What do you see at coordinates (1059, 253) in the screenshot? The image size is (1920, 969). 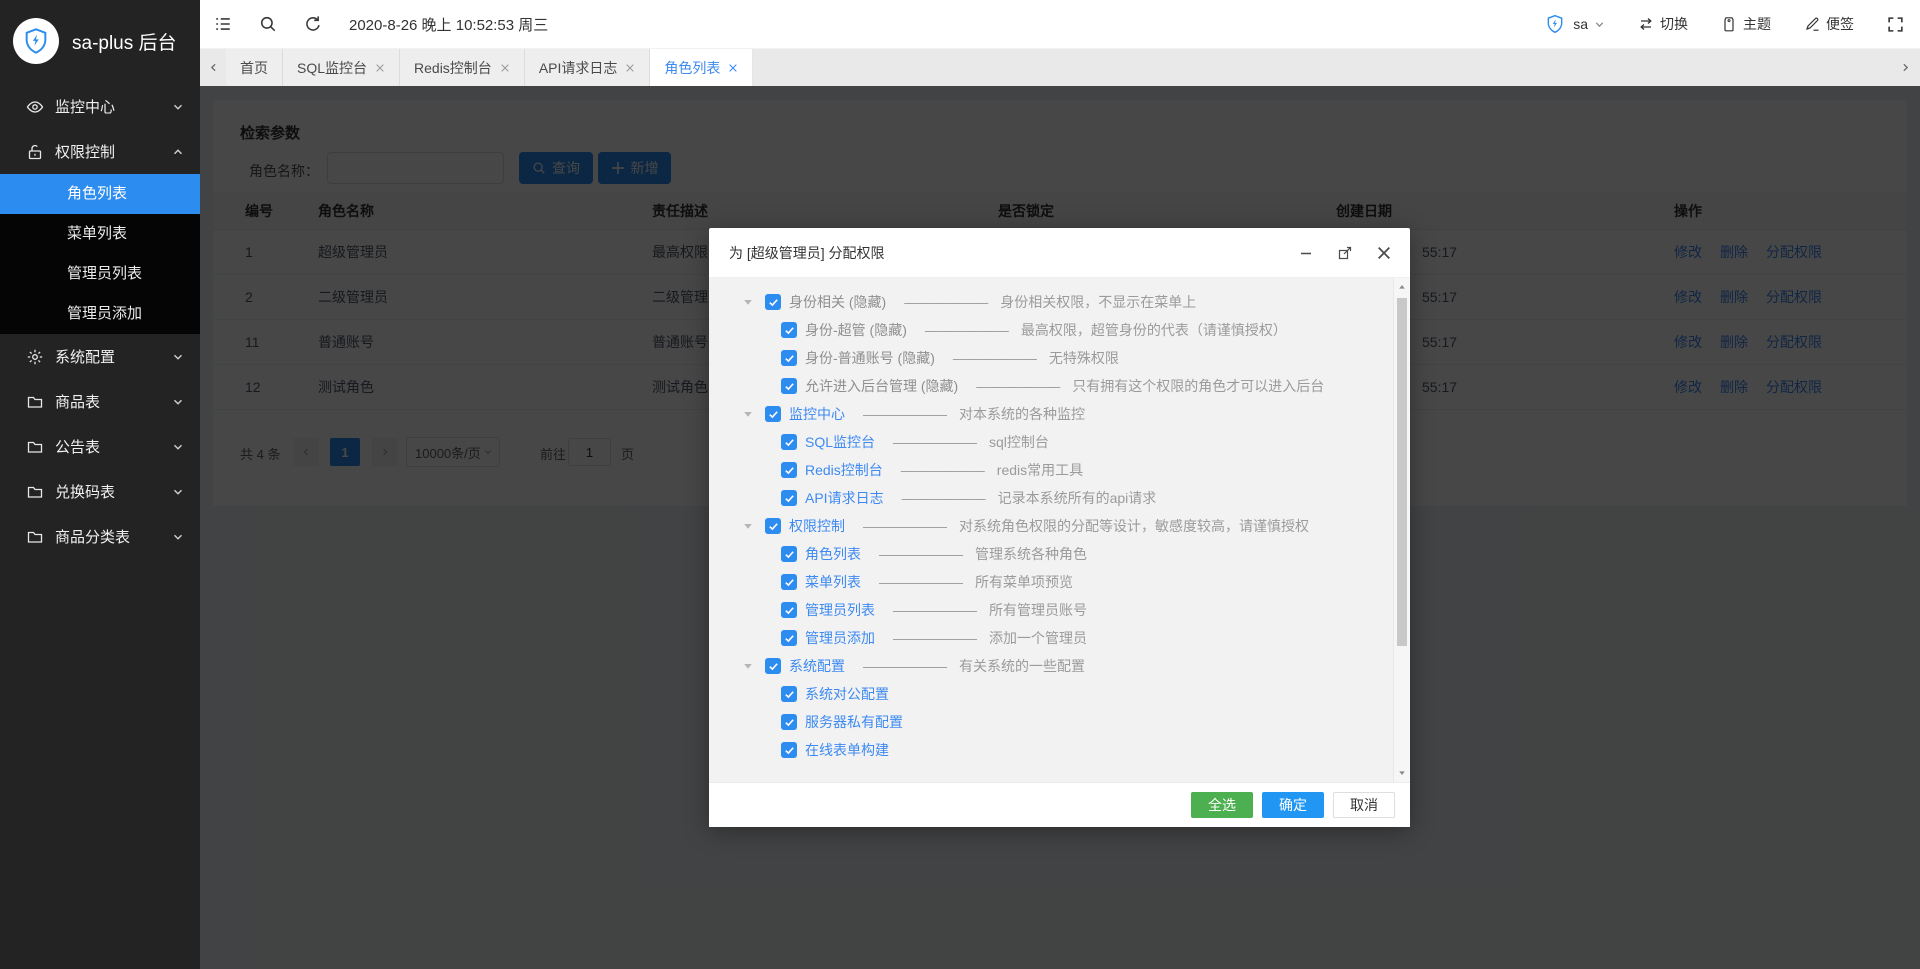 I see `dialog-header: 为 [超级管理员] 分配权限` at bounding box center [1059, 253].